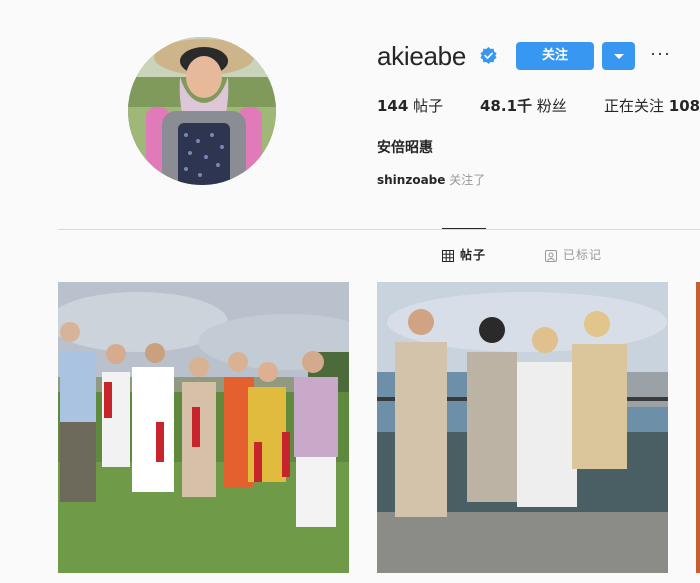 Image resolution: width=700 pixels, height=583 pixels. I want to click on grid-icon, so click(448, 255).